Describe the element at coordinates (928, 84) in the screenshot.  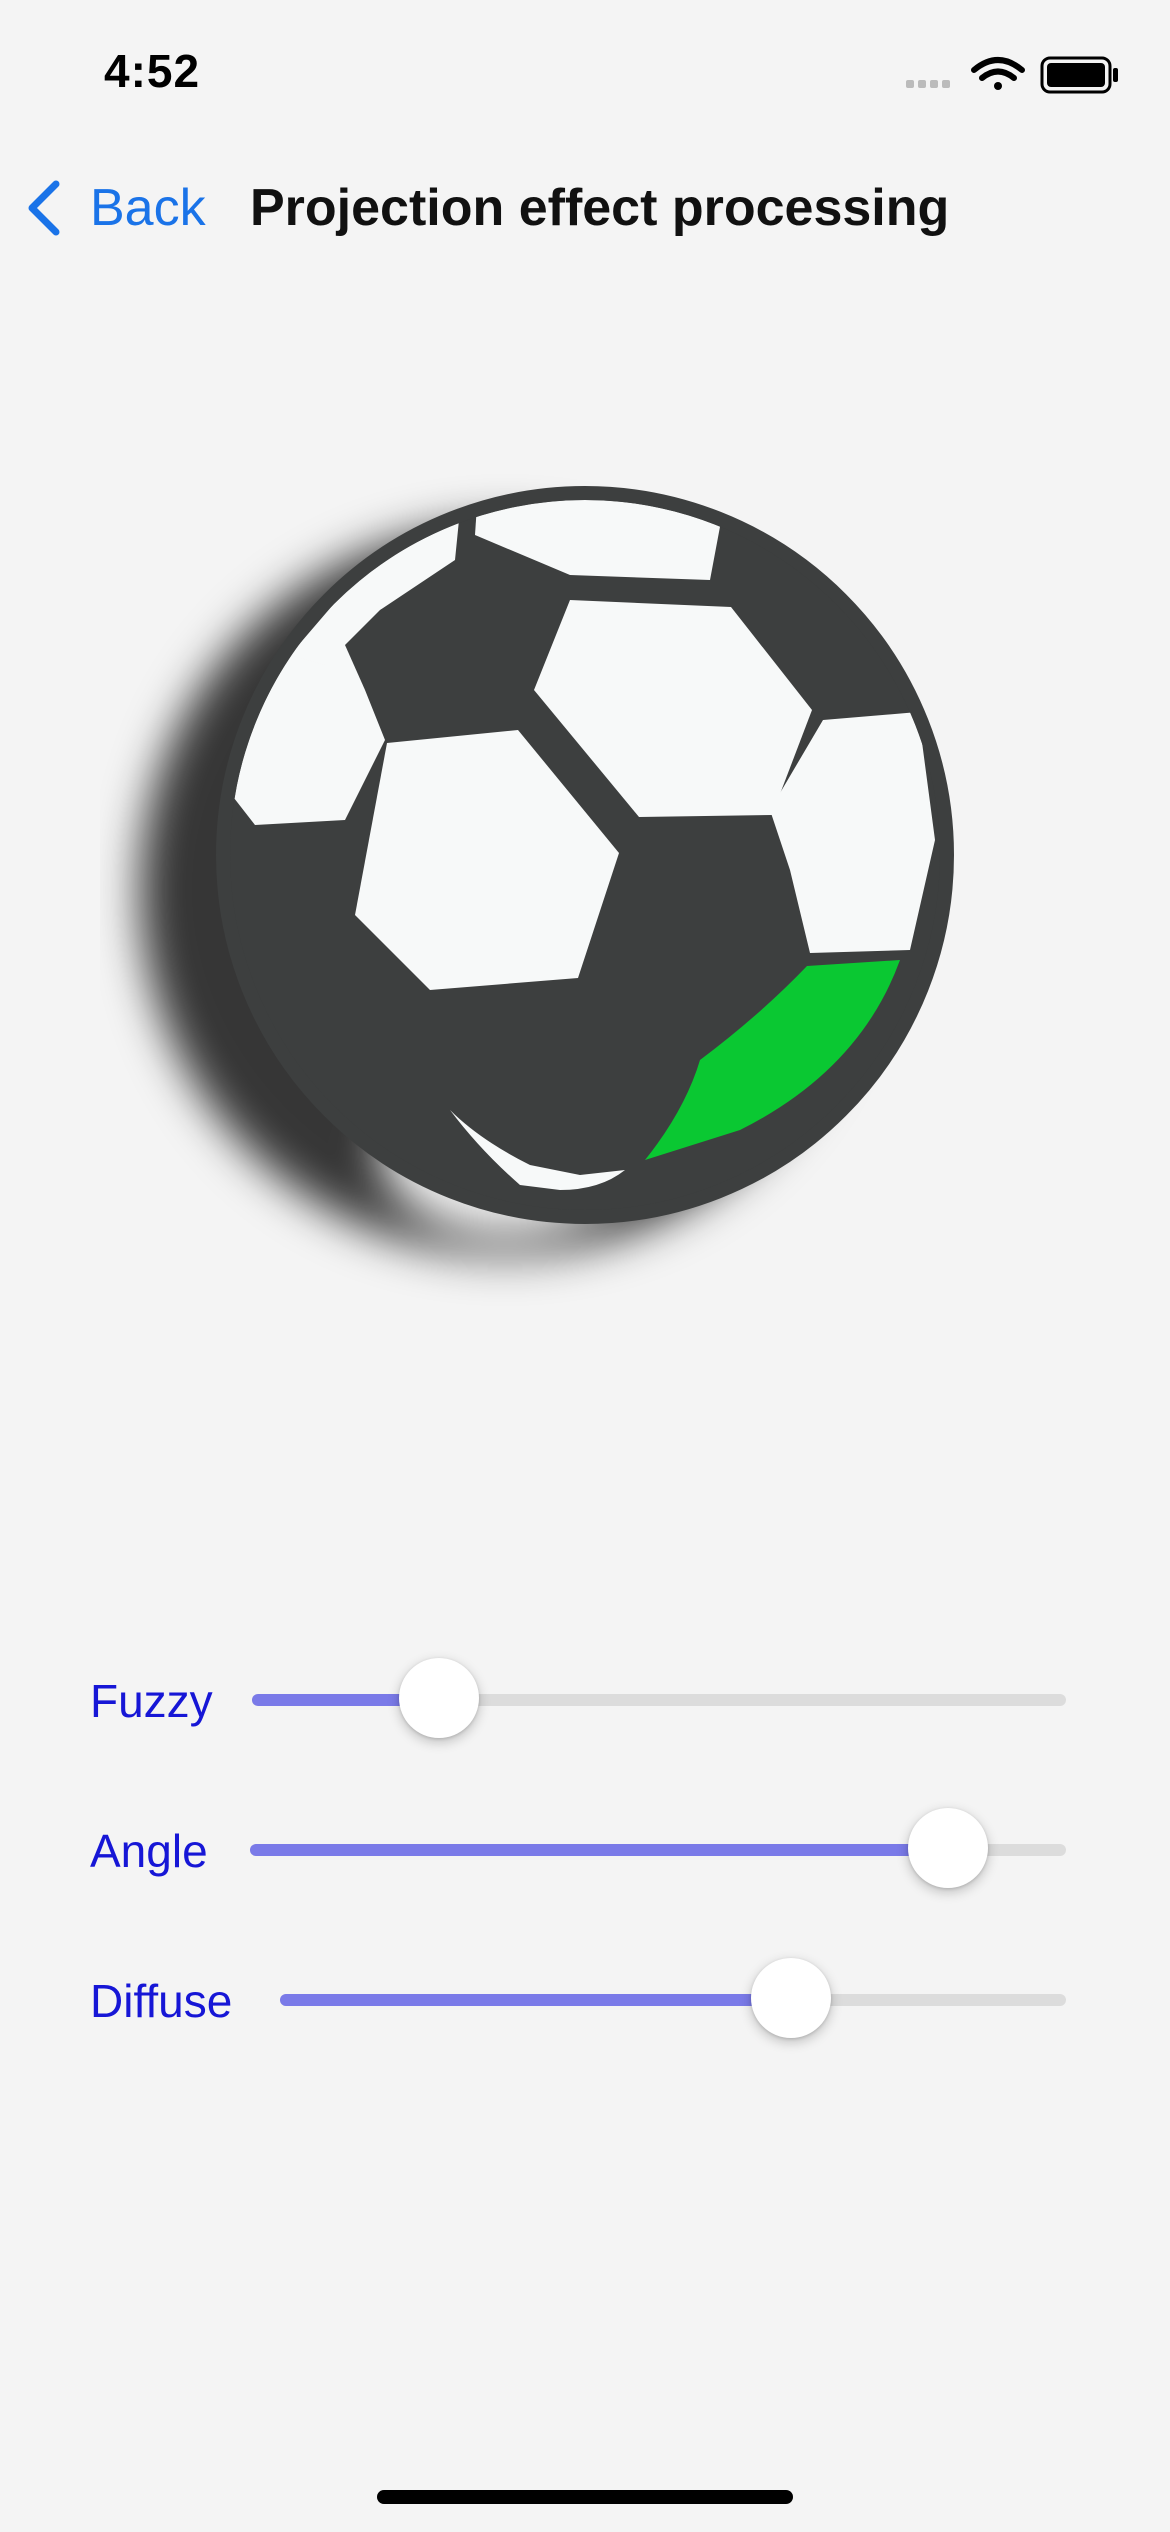
I see `signal-icon` at that location.